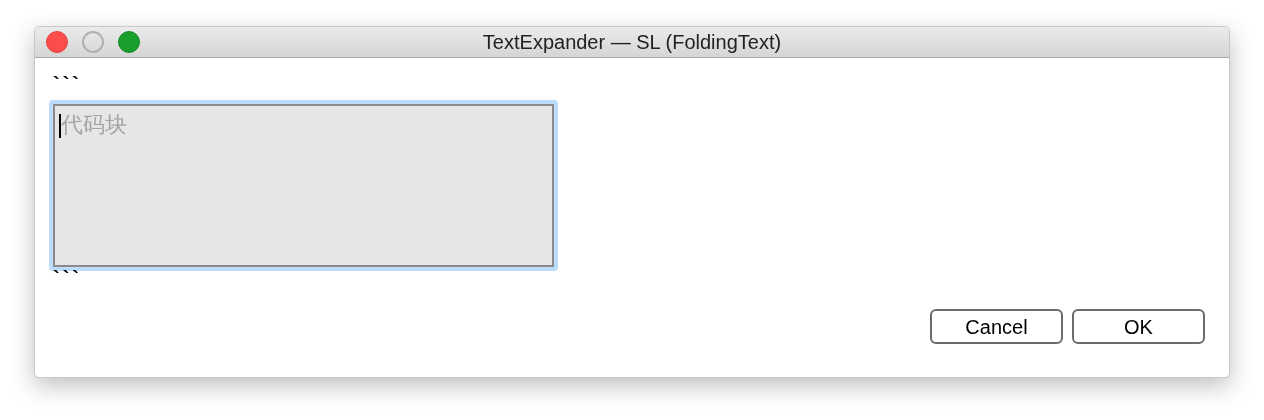 The image size is (1264, 420). Describe the element at coordinates (996, 326) in the screenshot. I see `dialog-button: Cancel` at that location.